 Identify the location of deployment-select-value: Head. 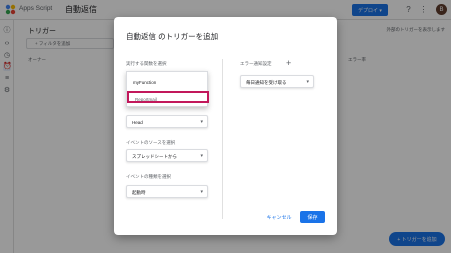
(137, 122).